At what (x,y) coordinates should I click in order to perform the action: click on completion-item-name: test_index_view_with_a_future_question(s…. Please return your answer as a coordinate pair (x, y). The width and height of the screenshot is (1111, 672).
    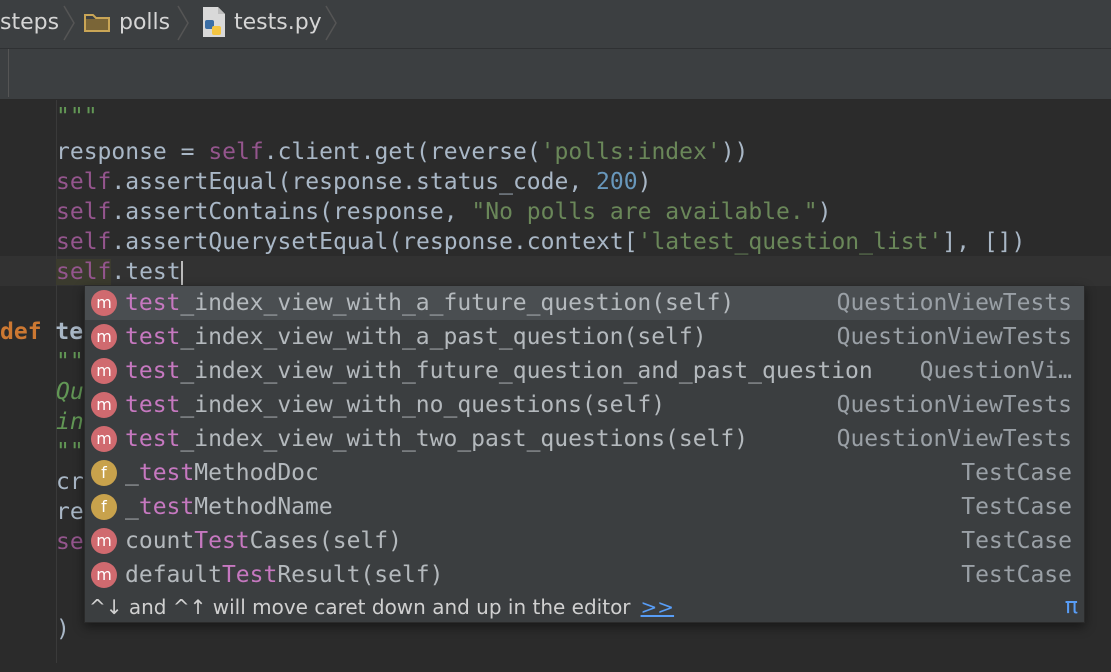
    Looking at the image, I should click on (429, 303).